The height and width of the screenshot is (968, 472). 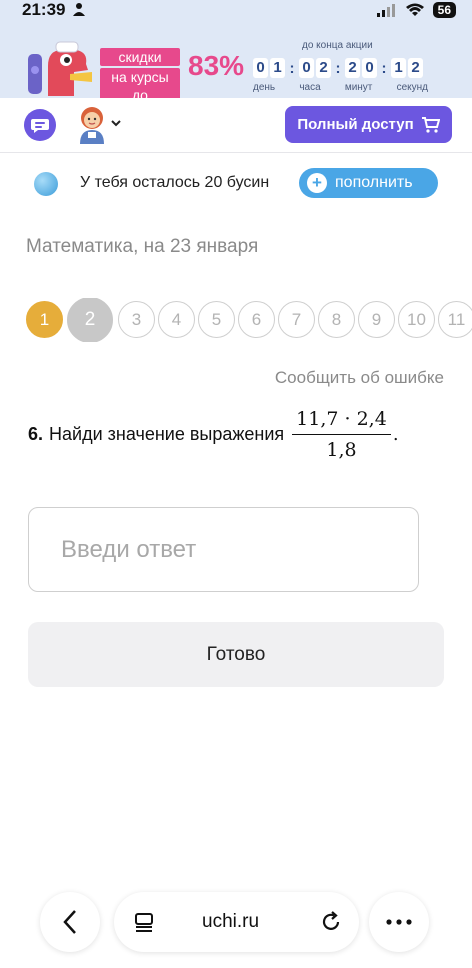 What do you see at coordinates (176, 319) in the screenshot?
I see `task-page-4: 4` at bounding box center [176, 319].